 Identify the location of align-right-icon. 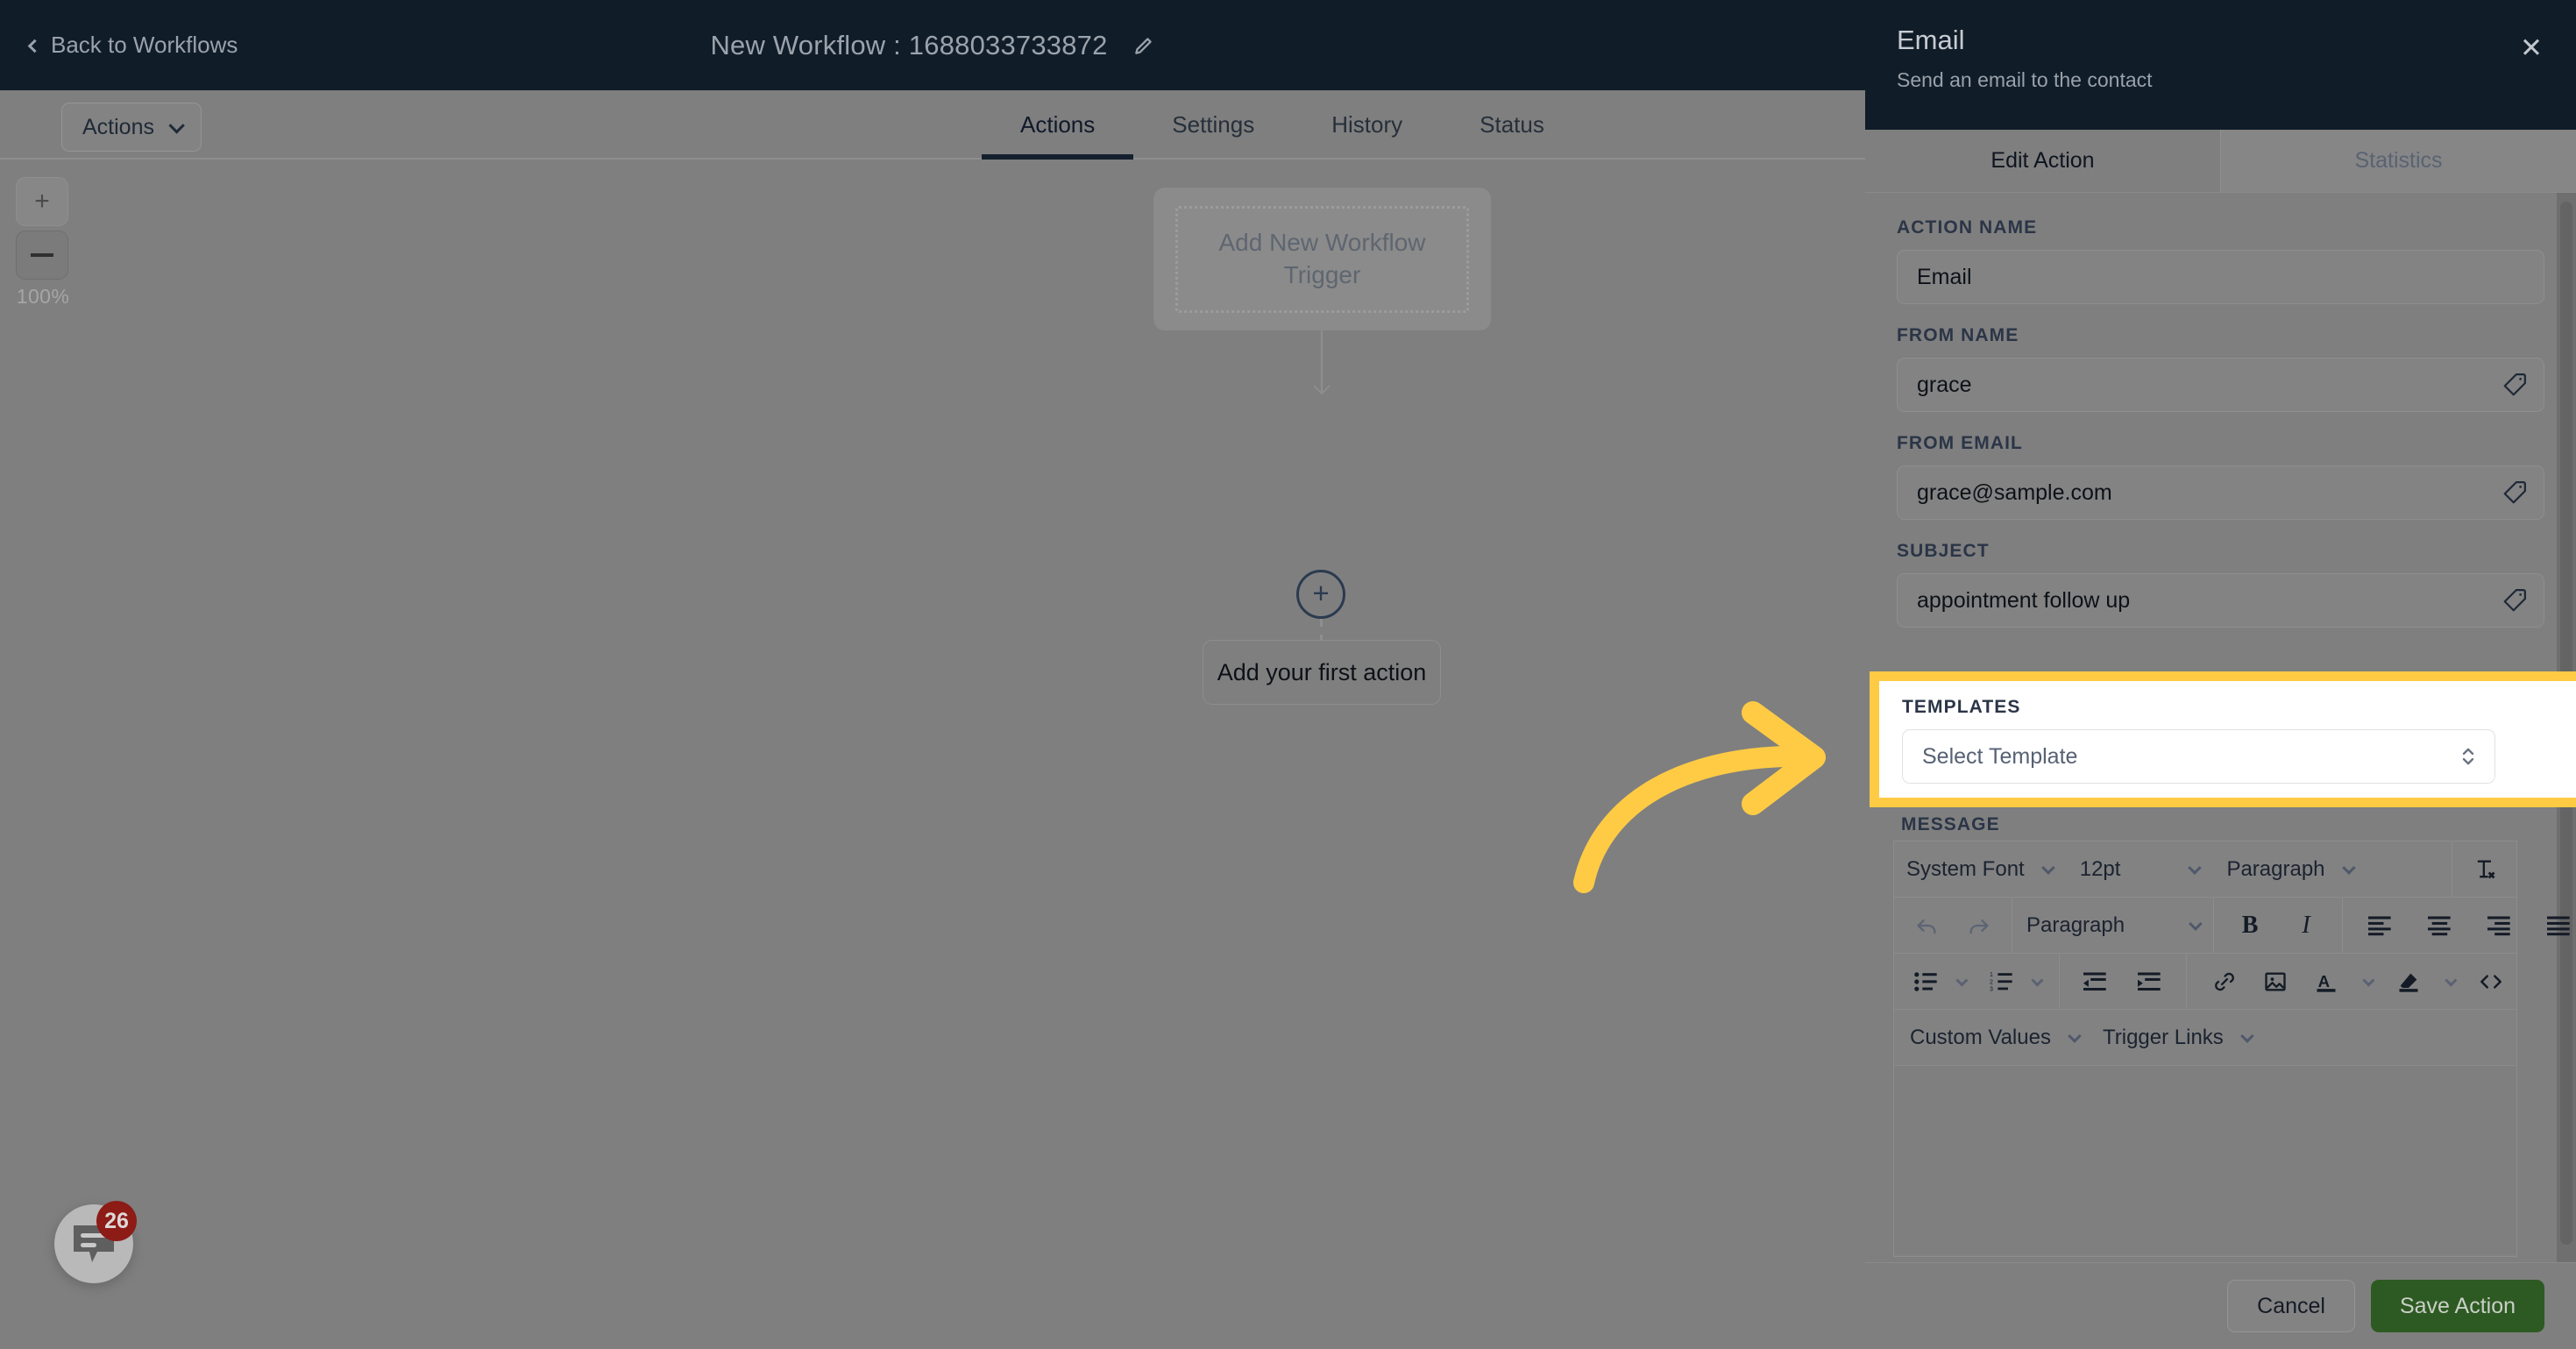
(2500, 925).